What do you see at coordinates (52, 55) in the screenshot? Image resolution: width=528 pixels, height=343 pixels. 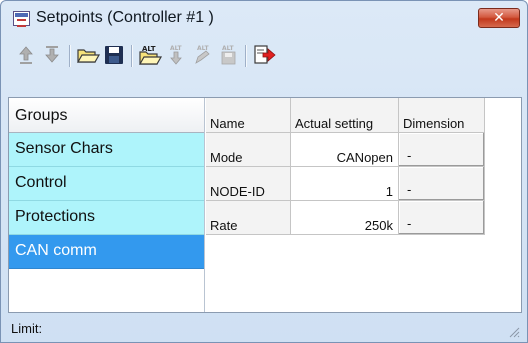 I see `move-down-icon` at bounding box center [52, 55].